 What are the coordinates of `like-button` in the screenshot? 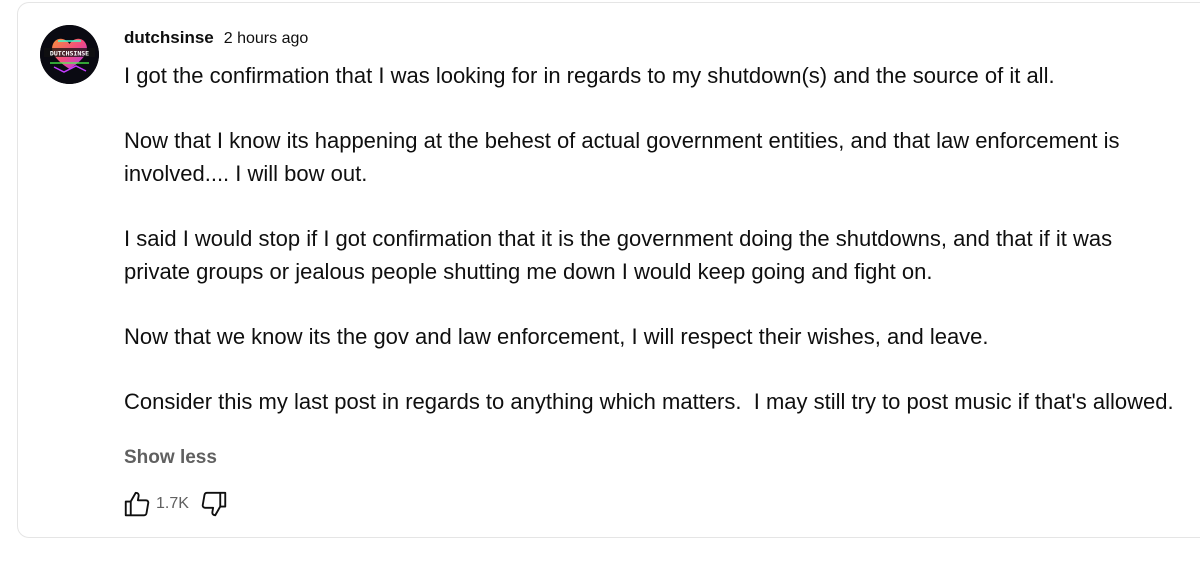 It's located at (137, 504).